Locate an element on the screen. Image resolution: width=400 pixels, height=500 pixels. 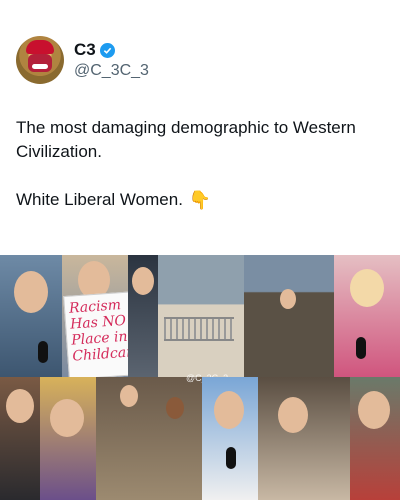
tweet-header: C3 @C_3C_3 is located at coordinates (82, 60).